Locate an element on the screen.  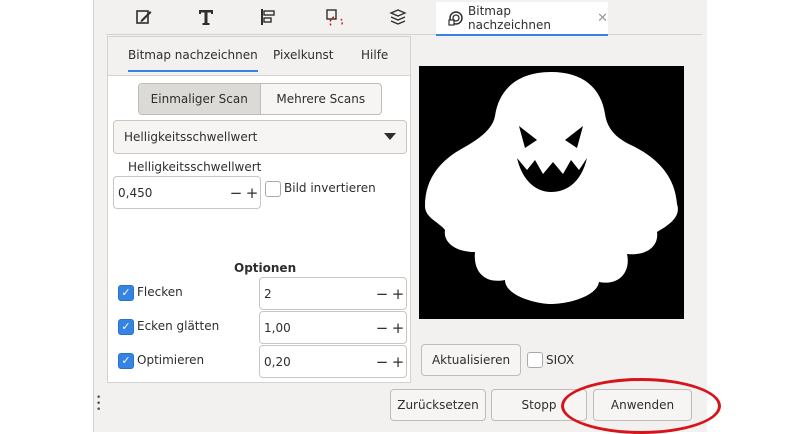
tab-pixelkunst: Pixelkunst is located at coordinates (303, 55).